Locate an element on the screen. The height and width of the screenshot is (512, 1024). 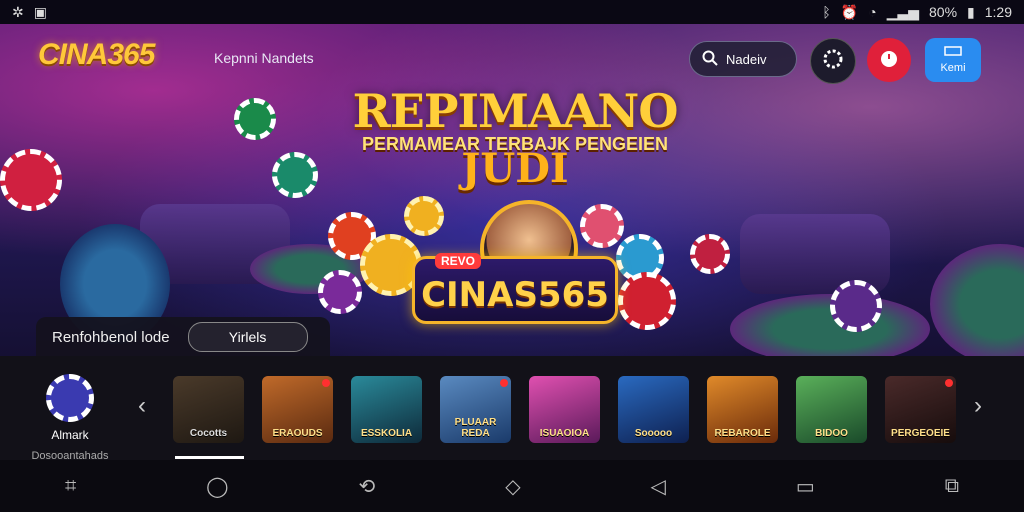
chat-icon: ◯ is located at coordinates (217, 486).